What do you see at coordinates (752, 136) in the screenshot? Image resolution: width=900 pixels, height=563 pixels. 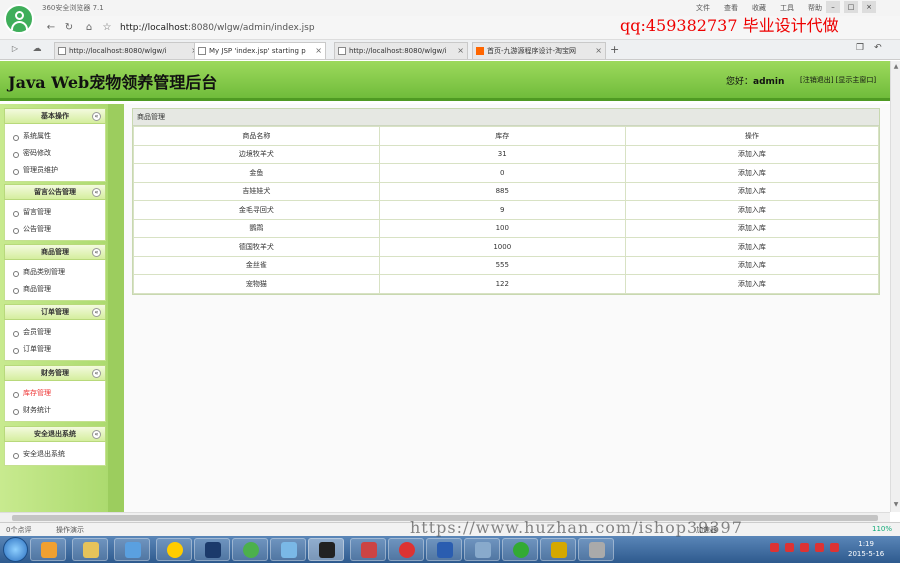 I see `column-header-action: 操作` at bounding box center [752, 136].